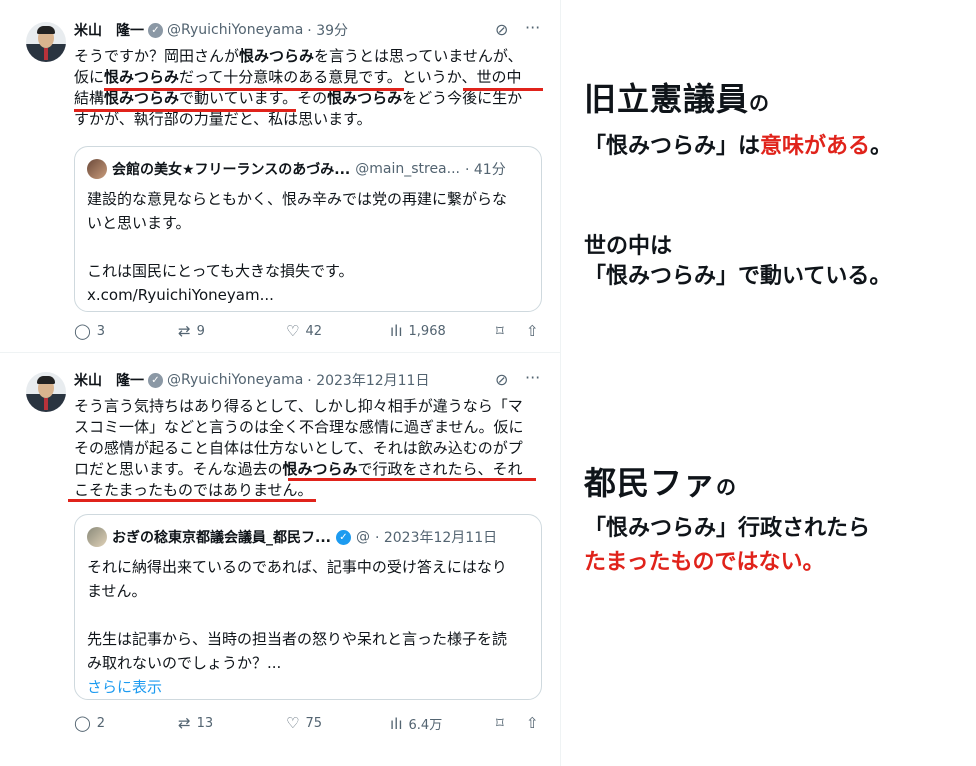 The width and height of the screenshot is (976, 766). I want to click on caption-title-1: 旧立憲議員の, so click(677, 99).